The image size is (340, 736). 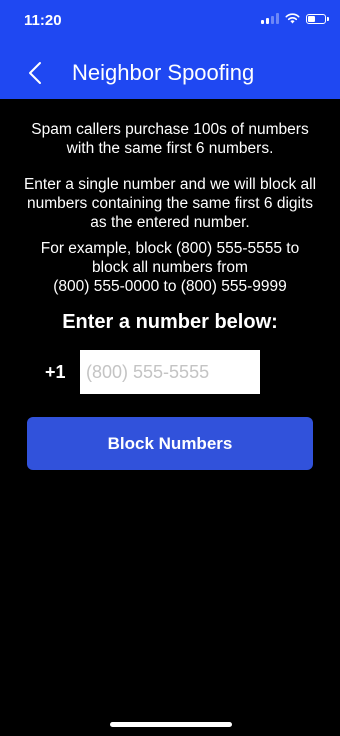 I want to click on example-line-3: (800) 555-0000 to (800) 555-9999, so click(x=170, y=286).